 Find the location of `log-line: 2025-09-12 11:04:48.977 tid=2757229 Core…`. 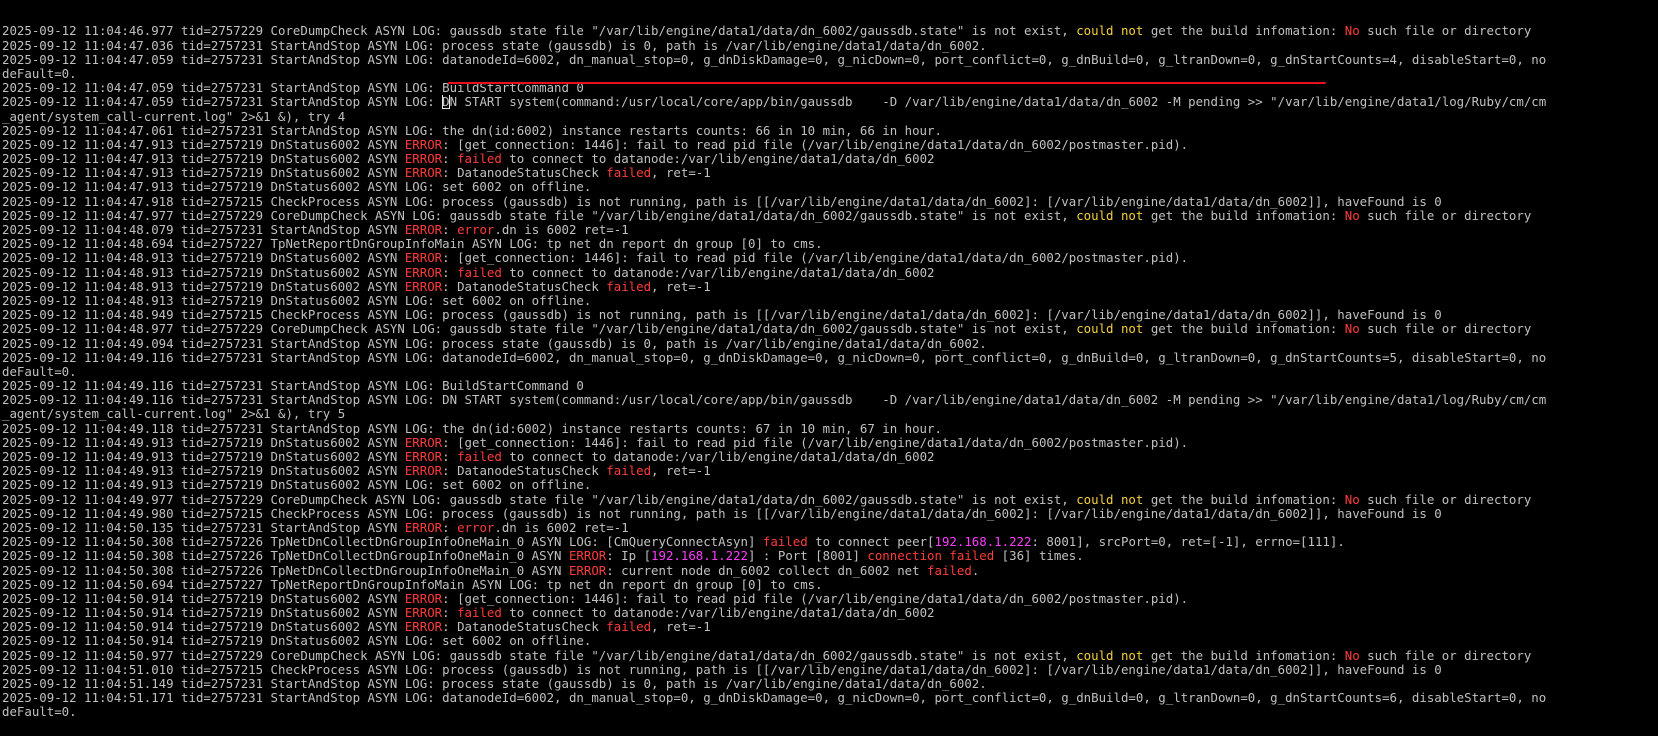

log-line: 2025-09-12 11:04:48.977 tid=2757229 Core… is located at coordinates (830, 329).